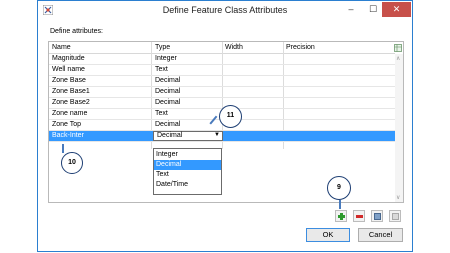  I want to click on type-combobox: Decimal ▼, so click(188, 136).